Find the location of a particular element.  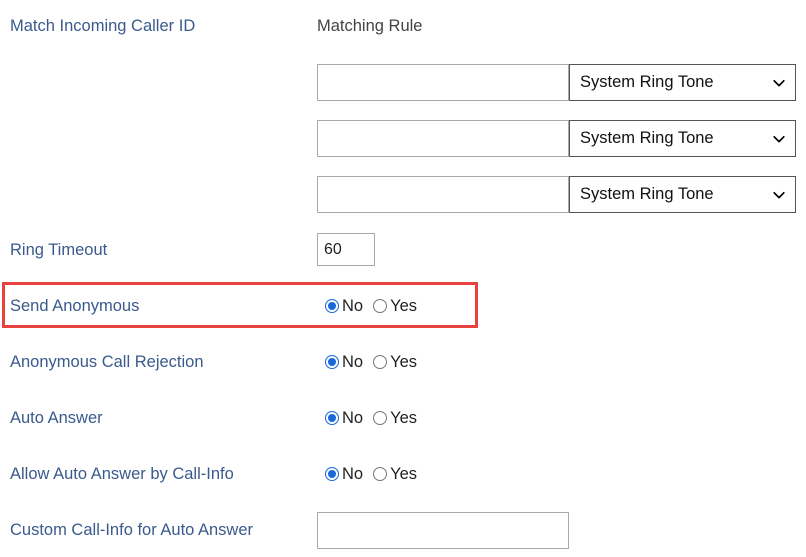

send-anonymous-label: Send Anonymous is located at coordinates (75, 306).